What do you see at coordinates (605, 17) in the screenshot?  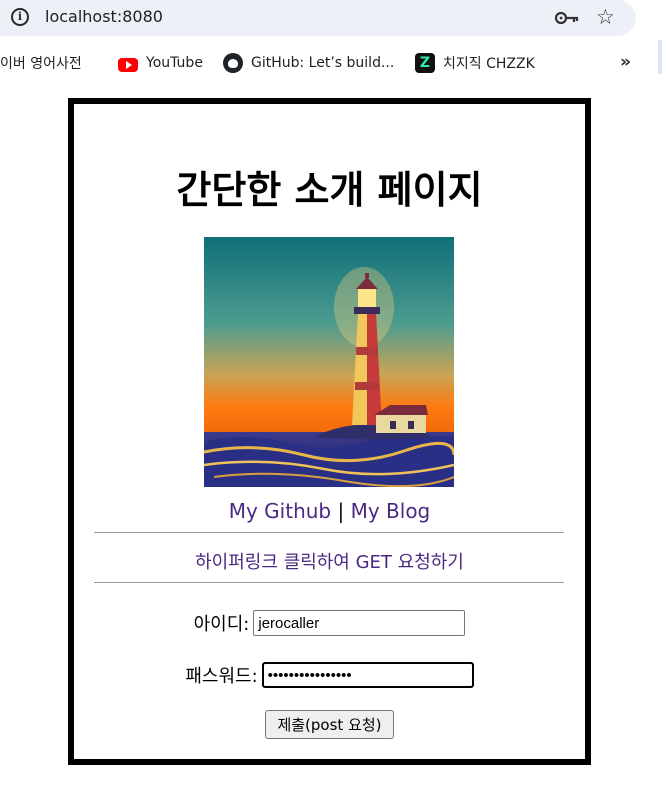 I see `bookmark-star-icon: ☆` at bounding box center [605, 17].